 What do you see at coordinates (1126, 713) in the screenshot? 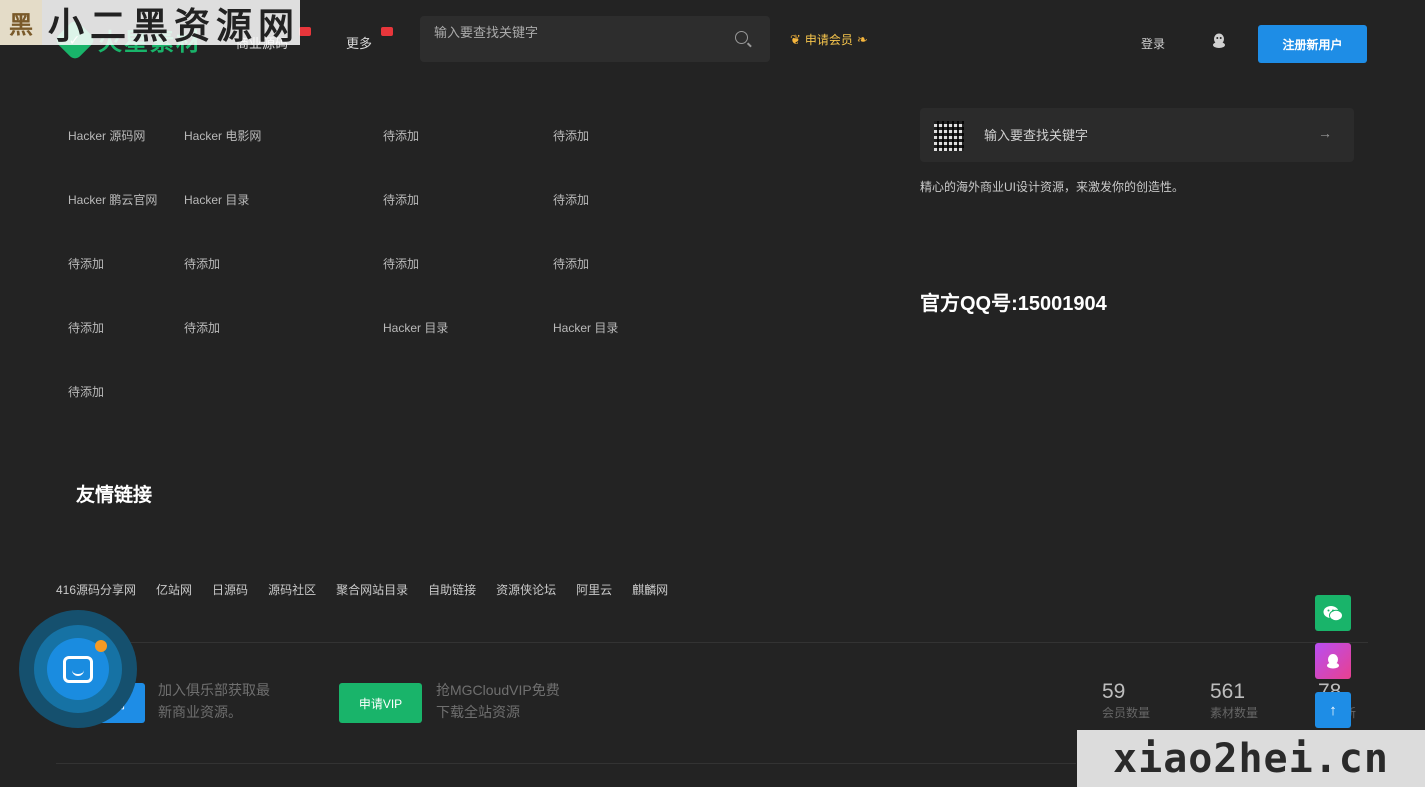
I see `stat-label: 会员数量` at bounding box center [1126, 713].